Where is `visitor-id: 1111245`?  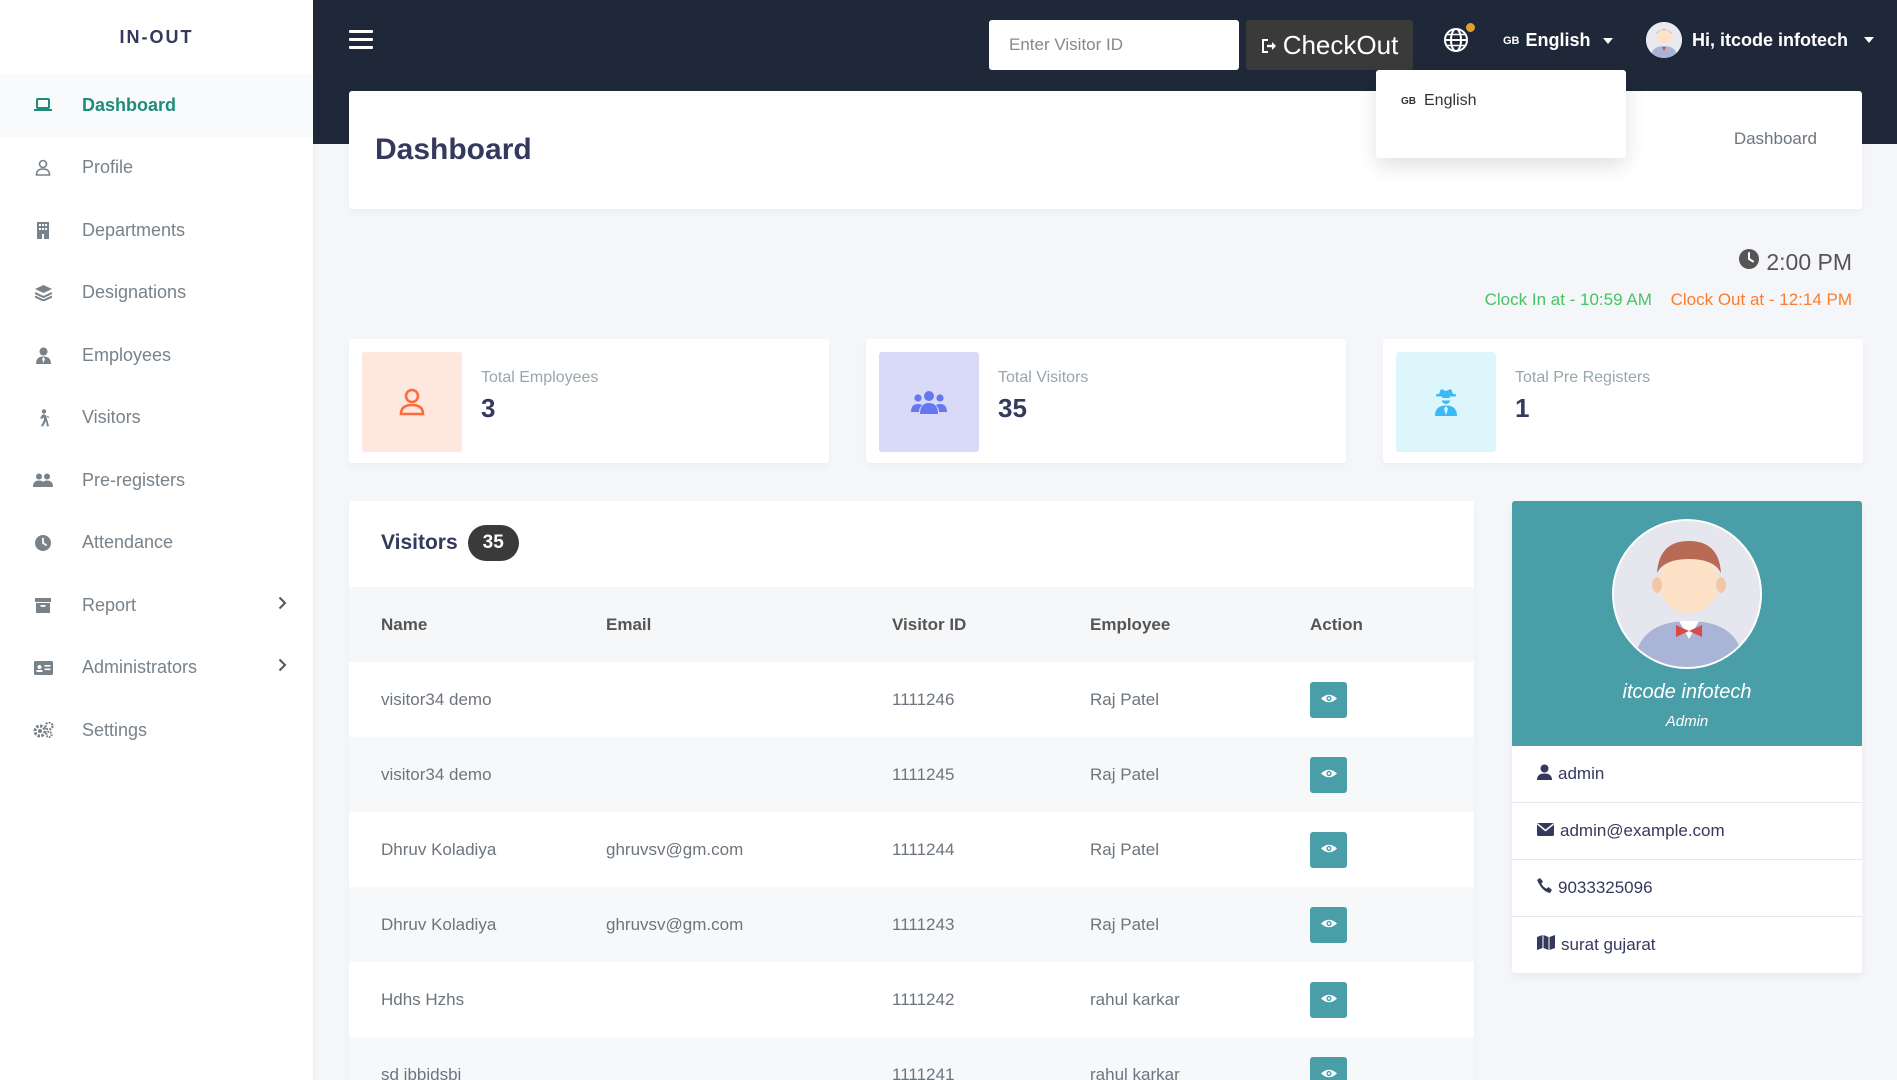
visitor-id: 1111245 is located at coordinates (923, 774).